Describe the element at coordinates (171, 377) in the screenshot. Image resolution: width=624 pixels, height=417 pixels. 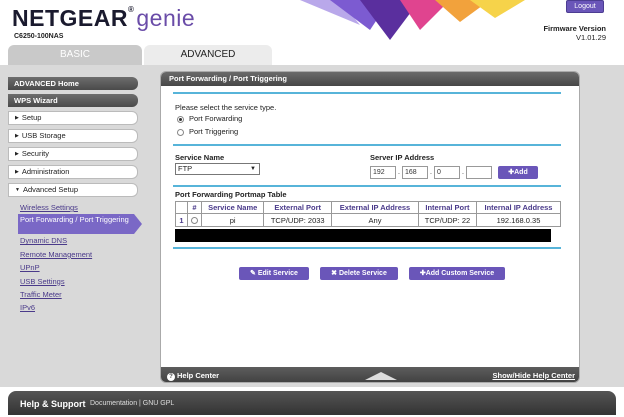
I see `help-icon: ?` at that location.